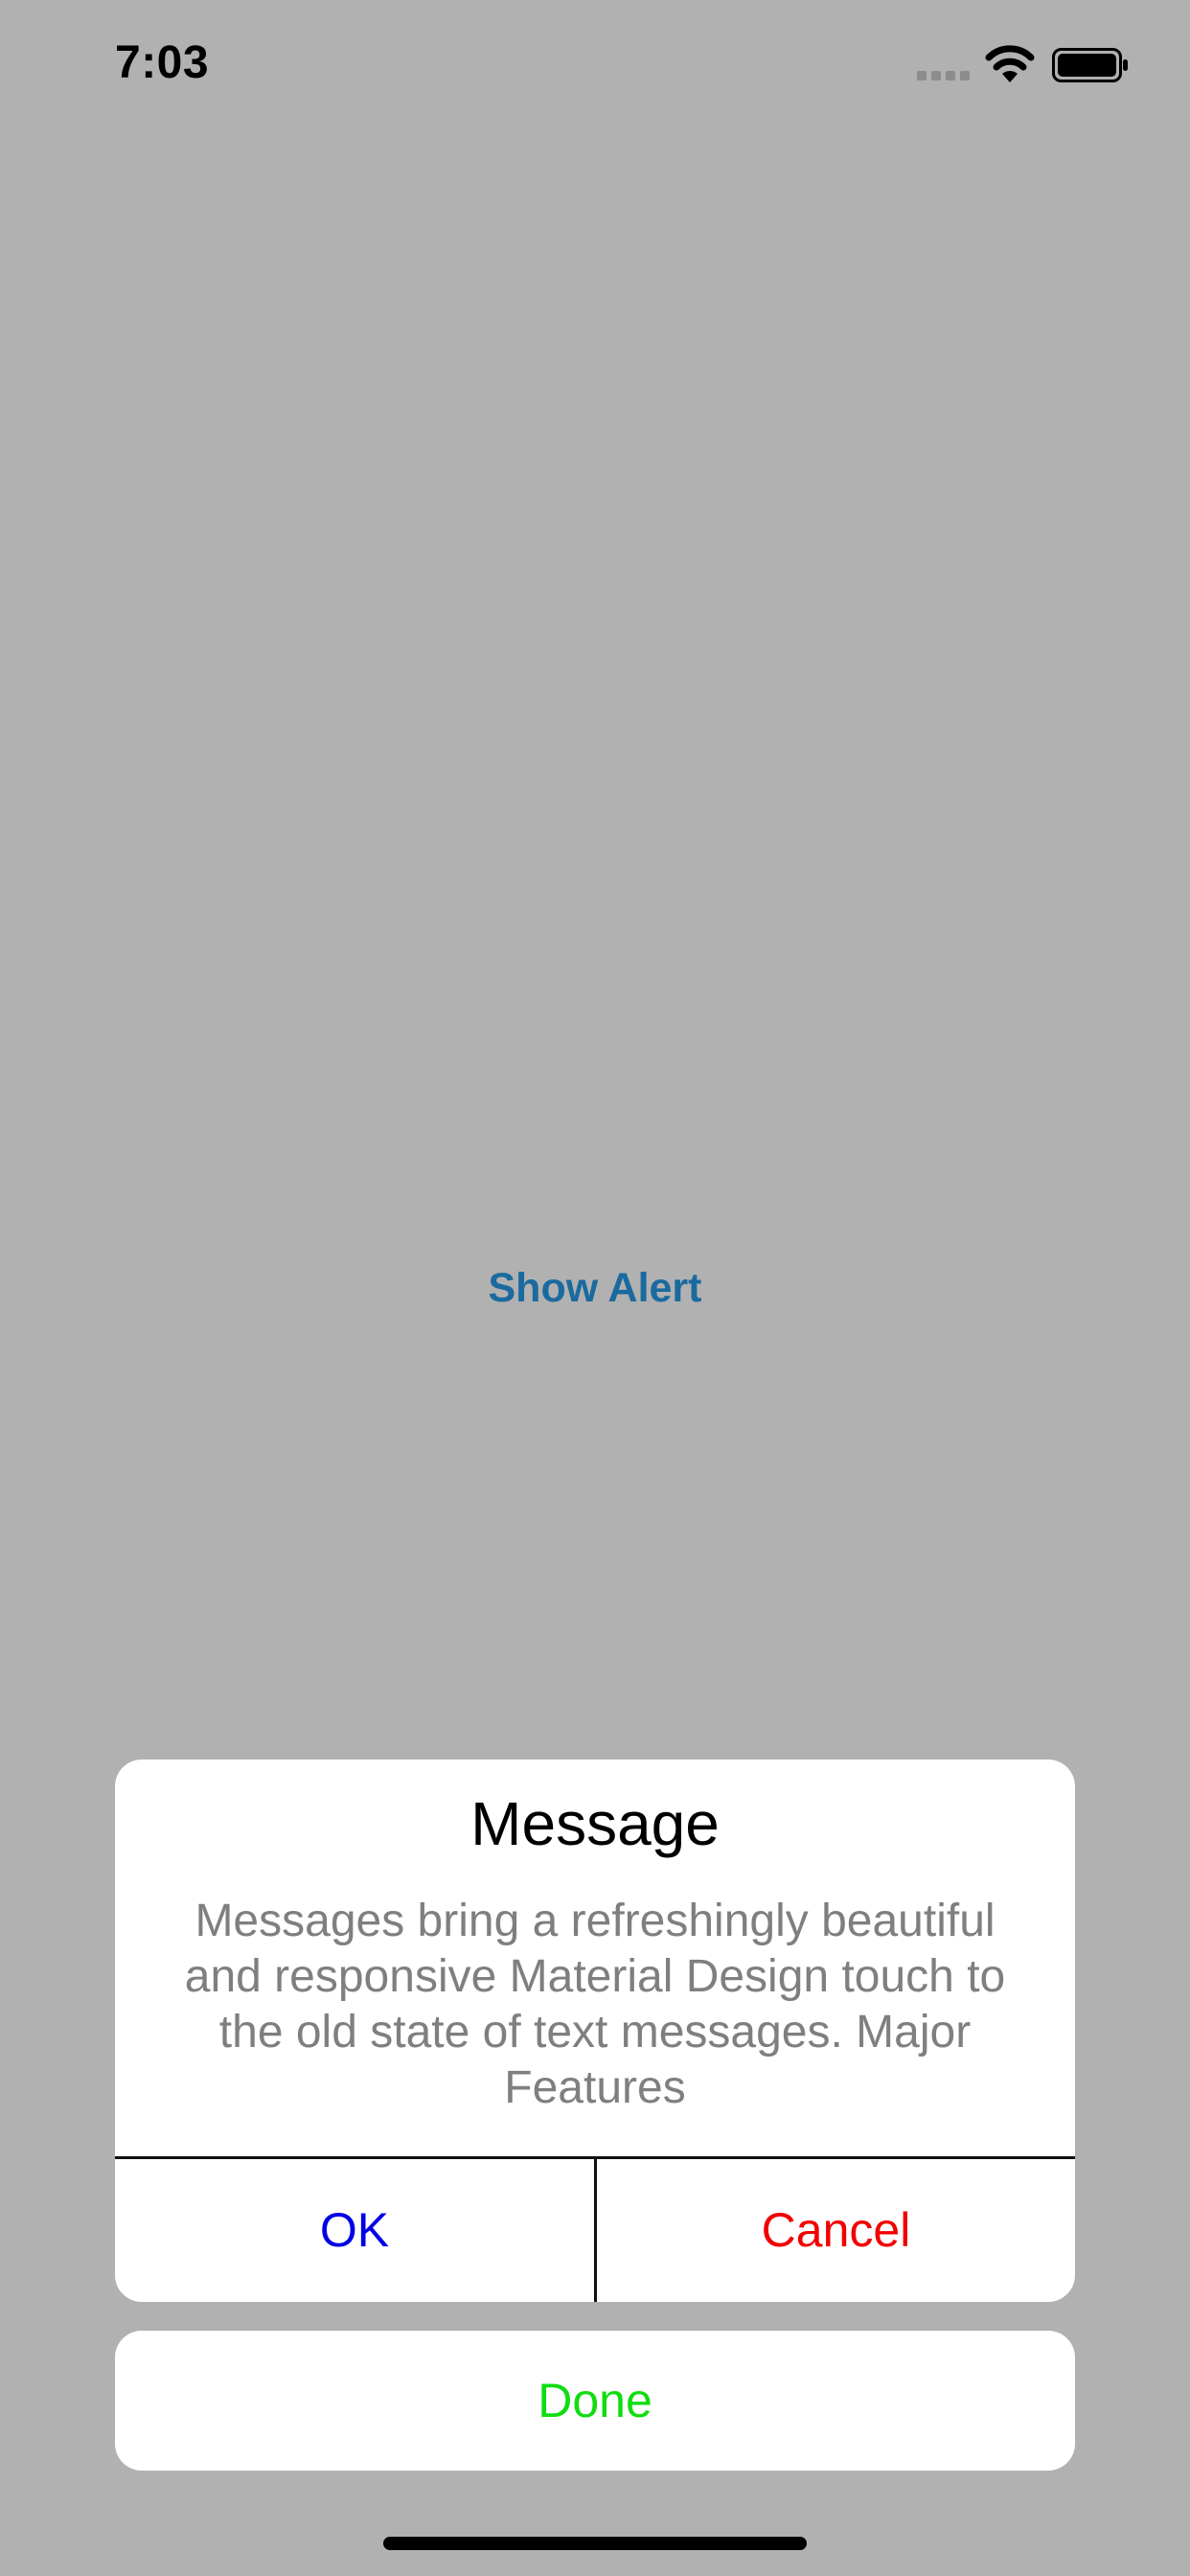 The width and height of the screenshot is (1190, 2576). Describe the element at coordinates (1010, 63) in the screenshot. I see `wifi-icon` at that location.